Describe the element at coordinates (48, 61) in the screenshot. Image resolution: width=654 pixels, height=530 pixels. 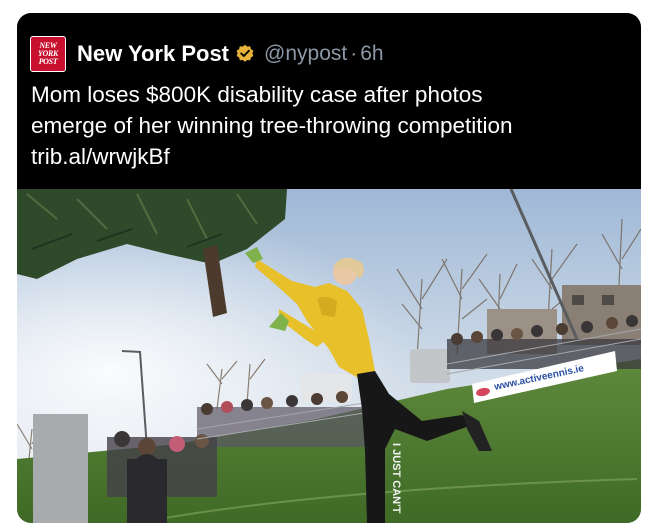
I see `avatar-text-line: POST` at that location.